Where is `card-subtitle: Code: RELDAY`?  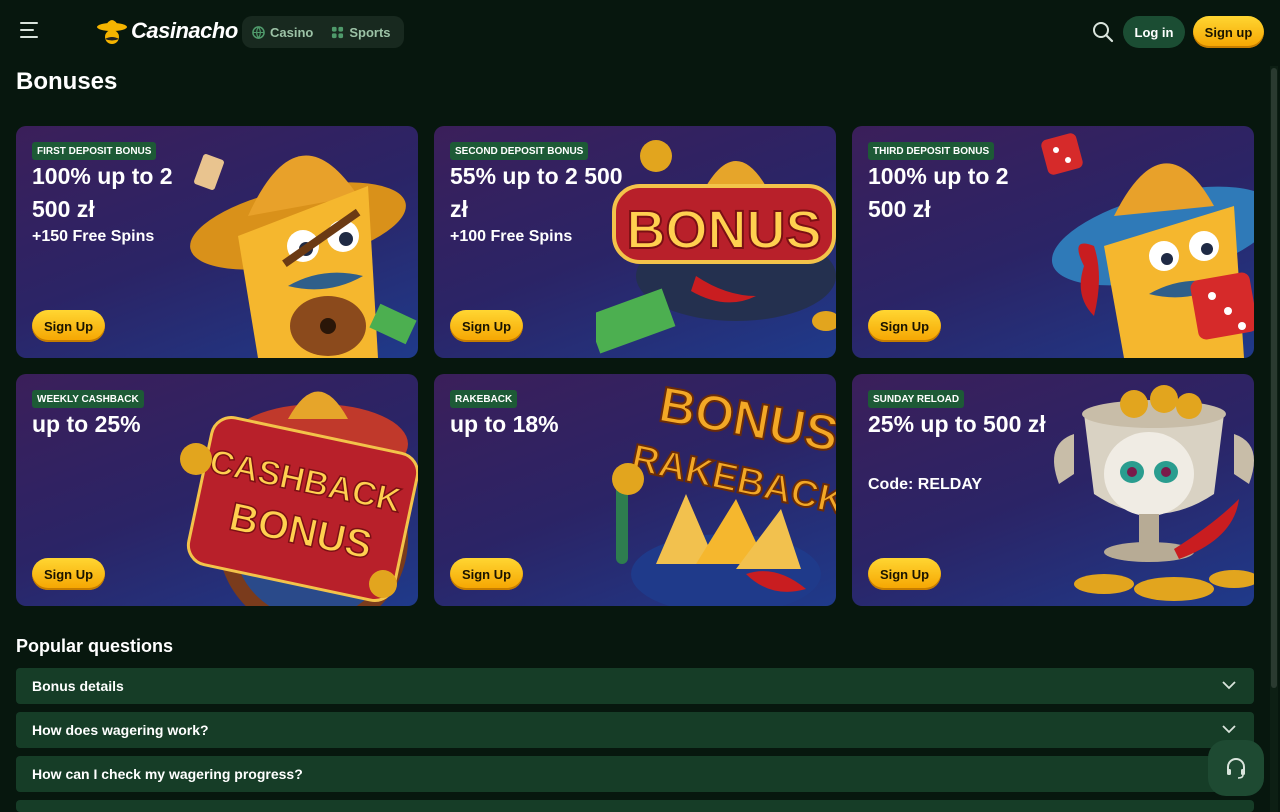 card-subtitle: Code: RELDAY is located at coordinates (925, 484).